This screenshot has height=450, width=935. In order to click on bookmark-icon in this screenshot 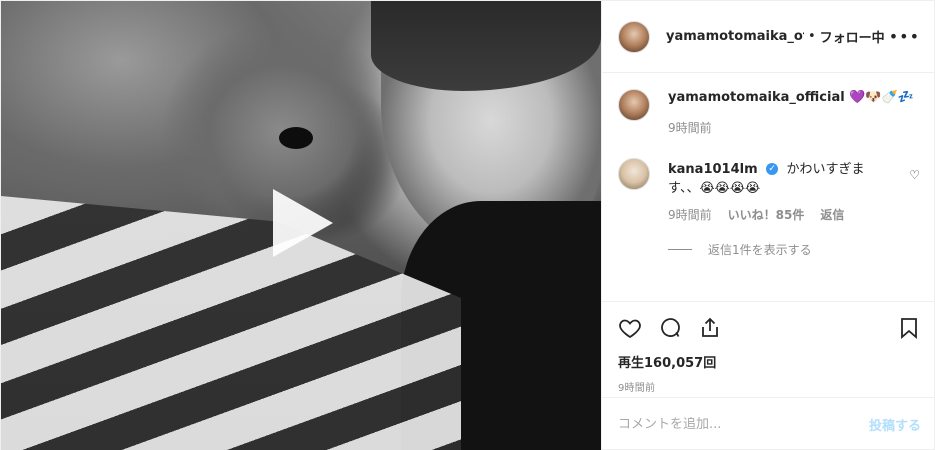, I will do `click(909, 328)`.